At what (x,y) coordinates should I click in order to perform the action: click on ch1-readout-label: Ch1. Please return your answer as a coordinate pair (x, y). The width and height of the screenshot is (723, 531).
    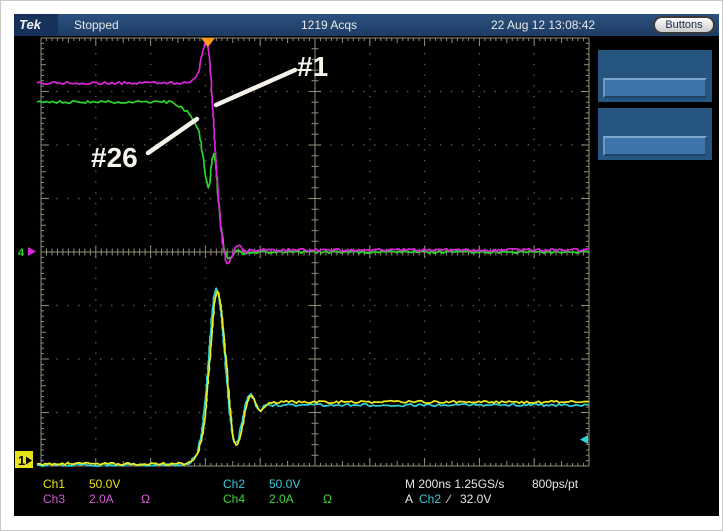
    Looking at the image, I should click on (54, 484).